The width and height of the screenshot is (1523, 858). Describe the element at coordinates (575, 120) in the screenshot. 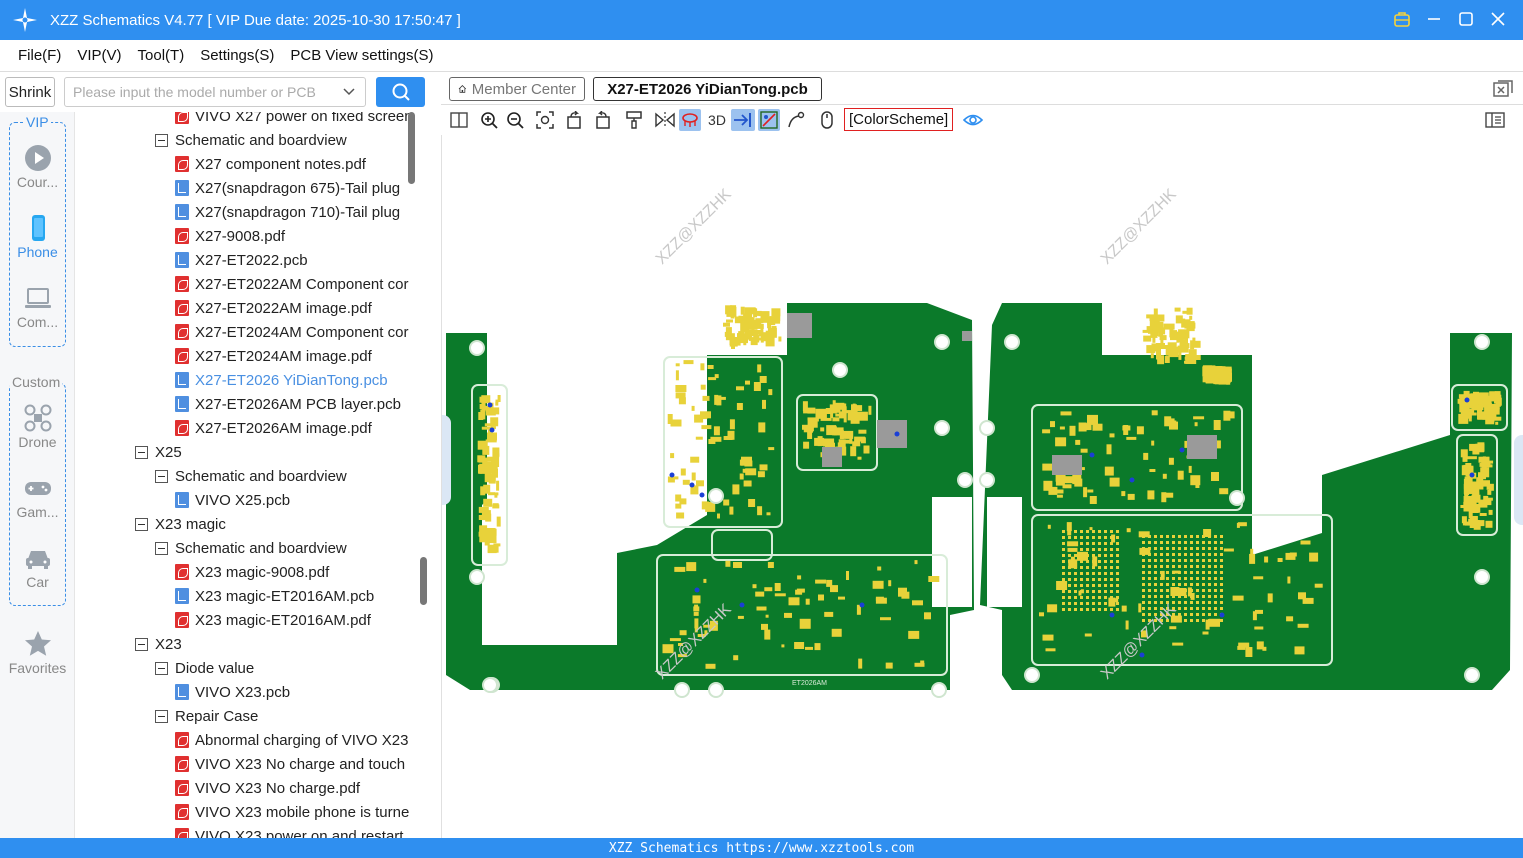

I see `rotate-left-button` at that location.